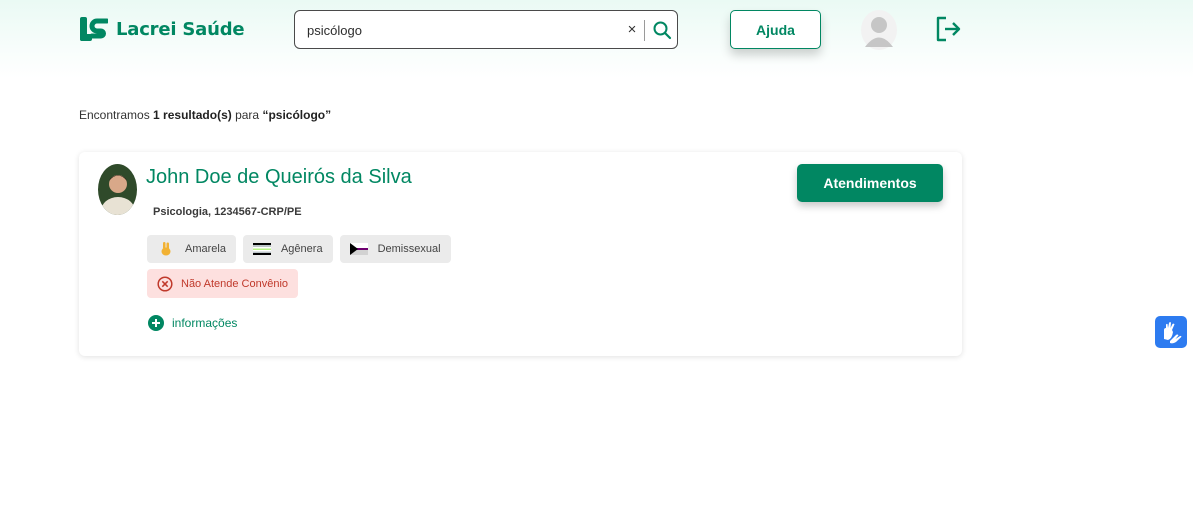  I want to click on search-divider, so click(644, 30).